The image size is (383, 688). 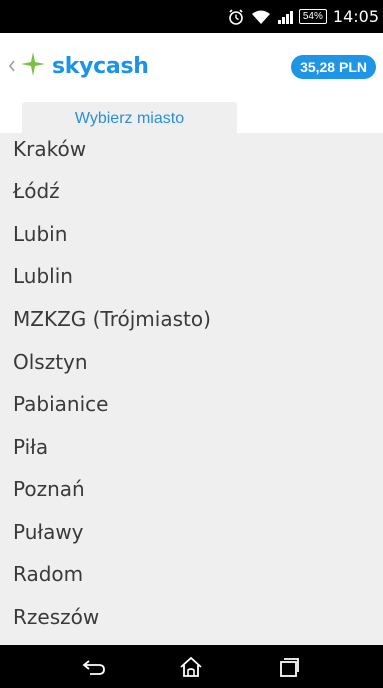 I want to click on list-item-pabianice: Pabianice, so click(x=60, y=404).